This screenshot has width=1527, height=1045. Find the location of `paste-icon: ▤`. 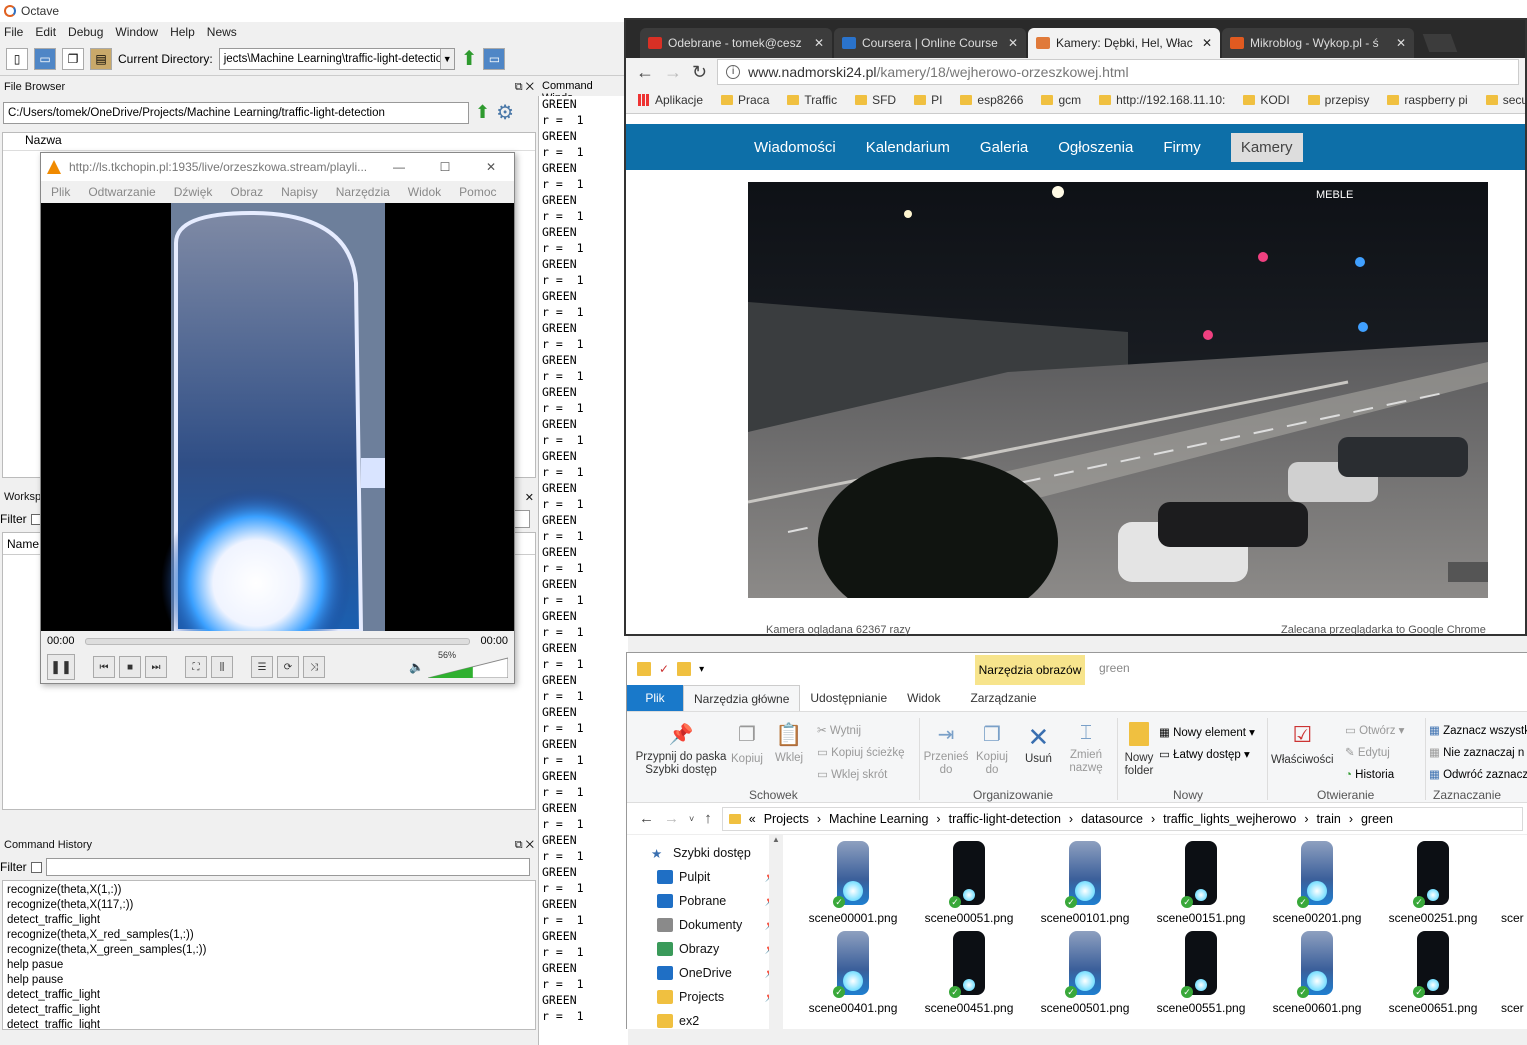

paste-icon: ▤ is located at coordinates (101, 58).